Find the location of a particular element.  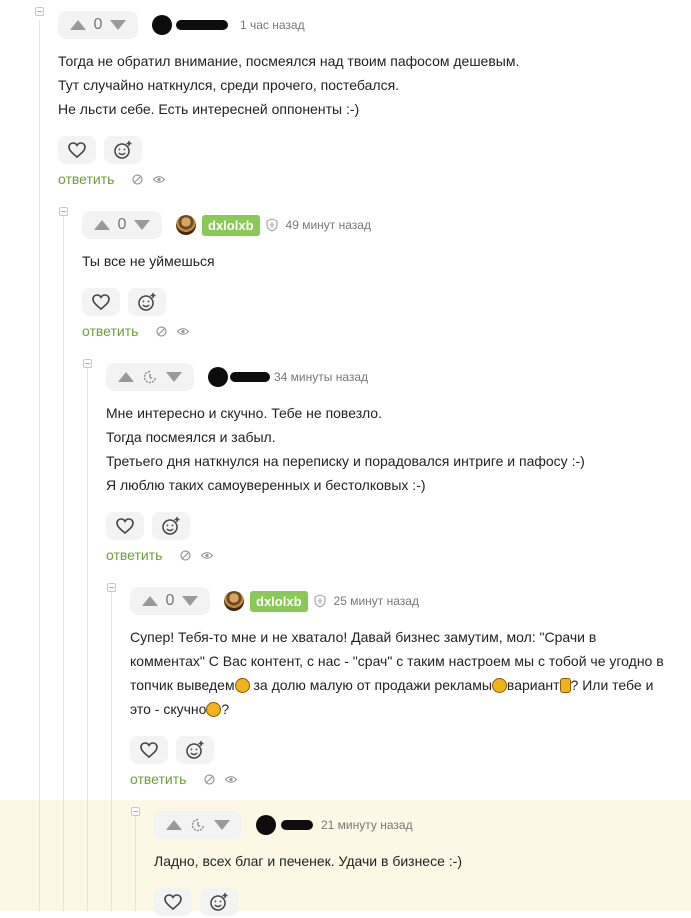

comment-line: Мне интересно и скучно. Тебе не повезло. is located at coordinates (244, 413).